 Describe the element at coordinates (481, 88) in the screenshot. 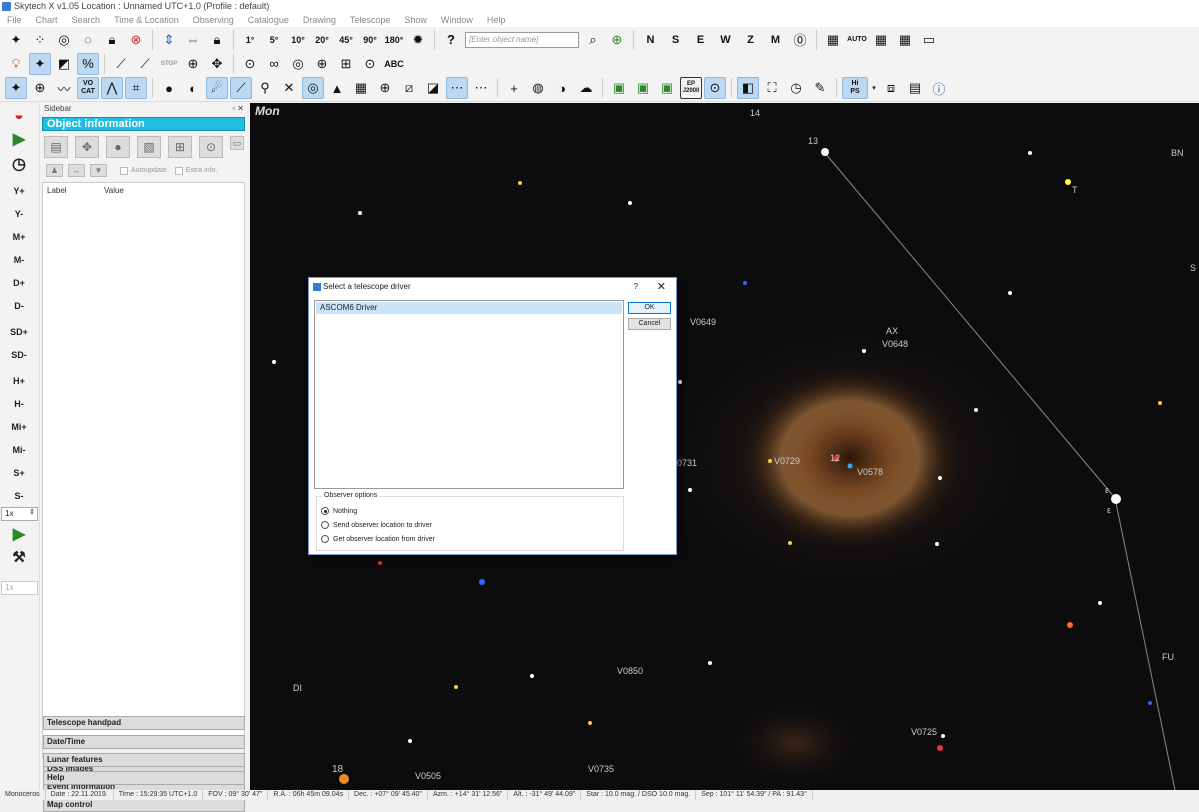

I see `dashed-line-icon: ⋯` at that location.